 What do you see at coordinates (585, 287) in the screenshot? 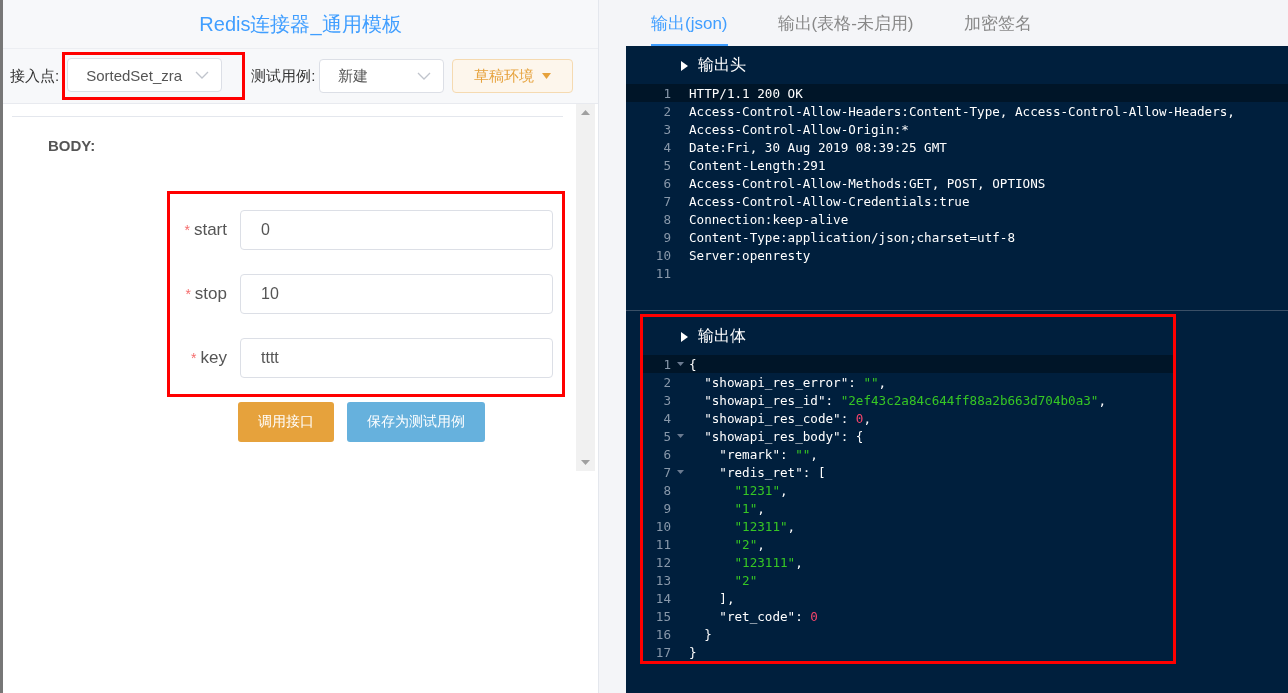
I see `scrollbar` at bounding box center [585, 287].